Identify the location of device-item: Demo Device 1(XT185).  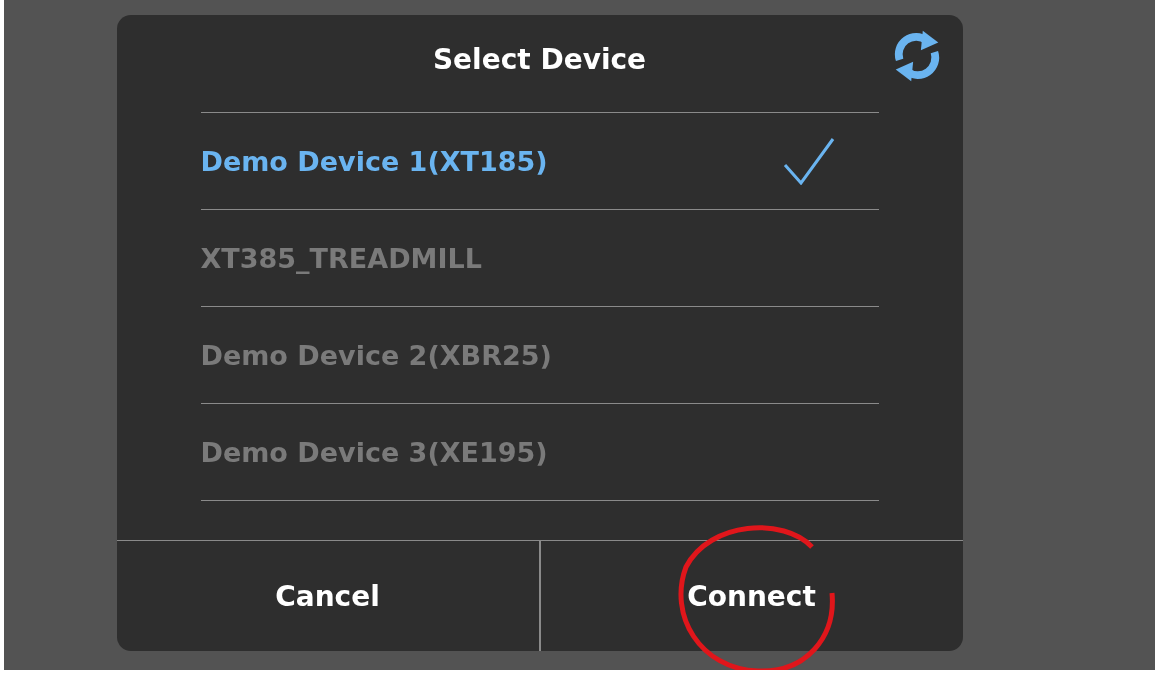
(539, 161).